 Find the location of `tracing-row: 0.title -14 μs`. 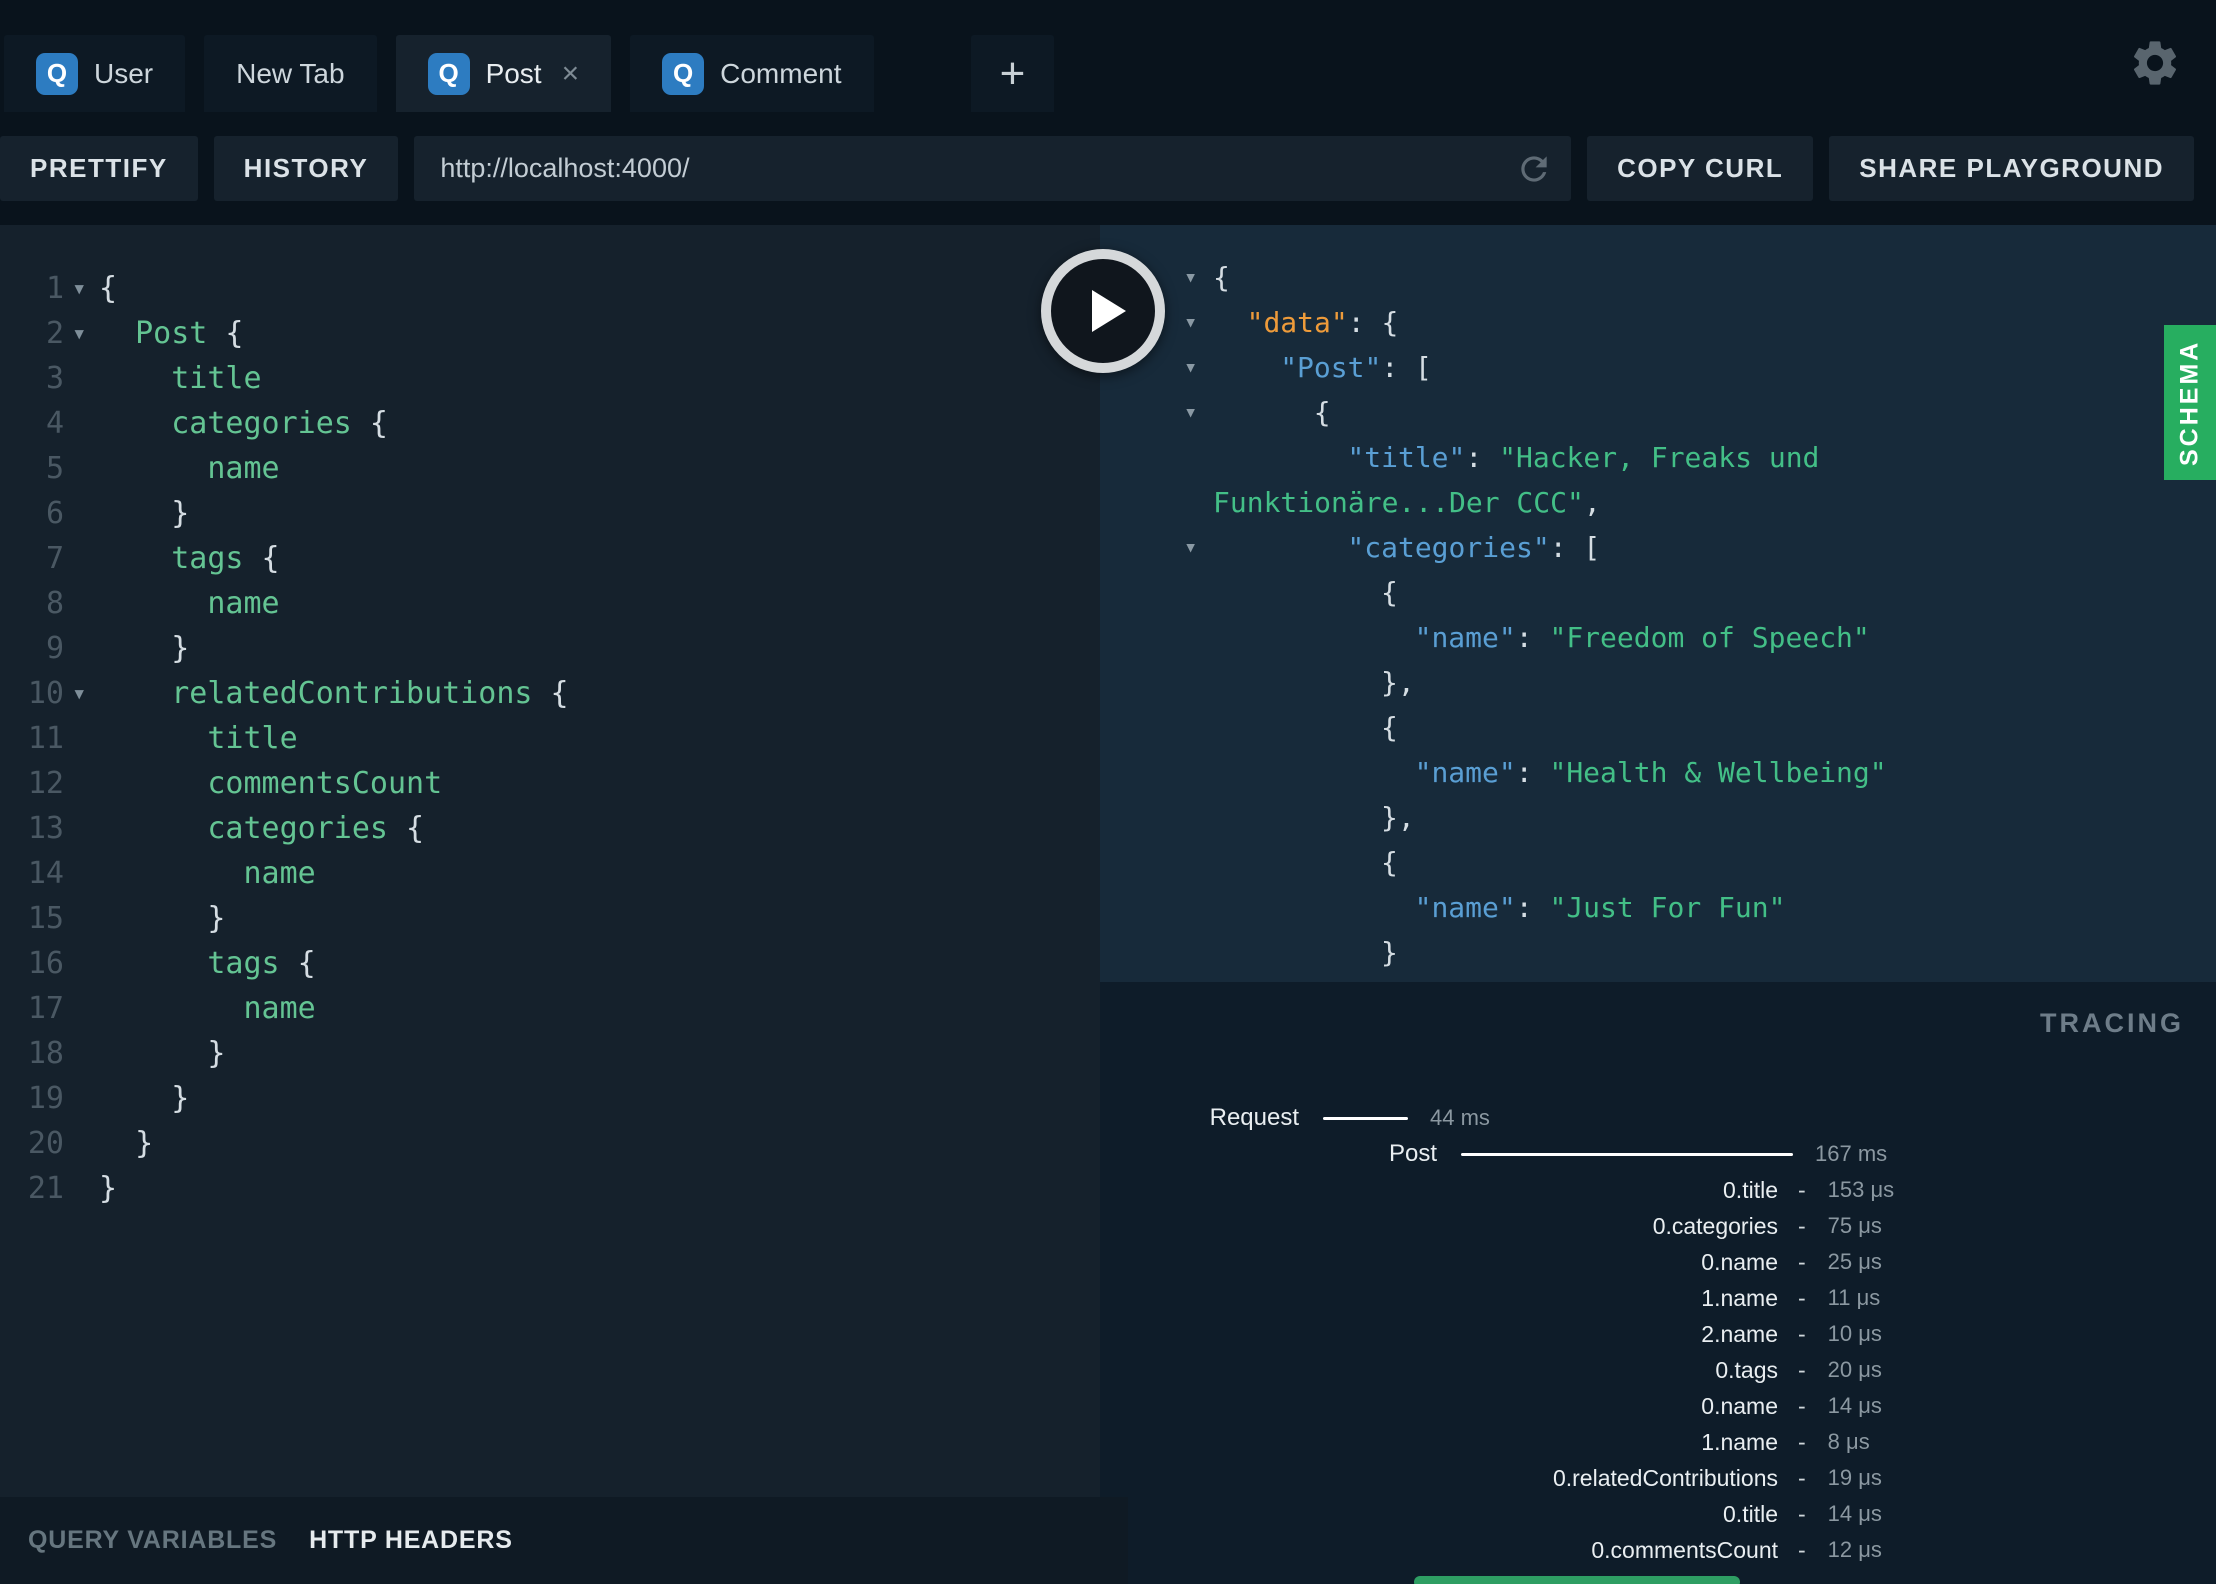

tracing-row: 0.title -14 μs is located at coordinates (1658, 1514).